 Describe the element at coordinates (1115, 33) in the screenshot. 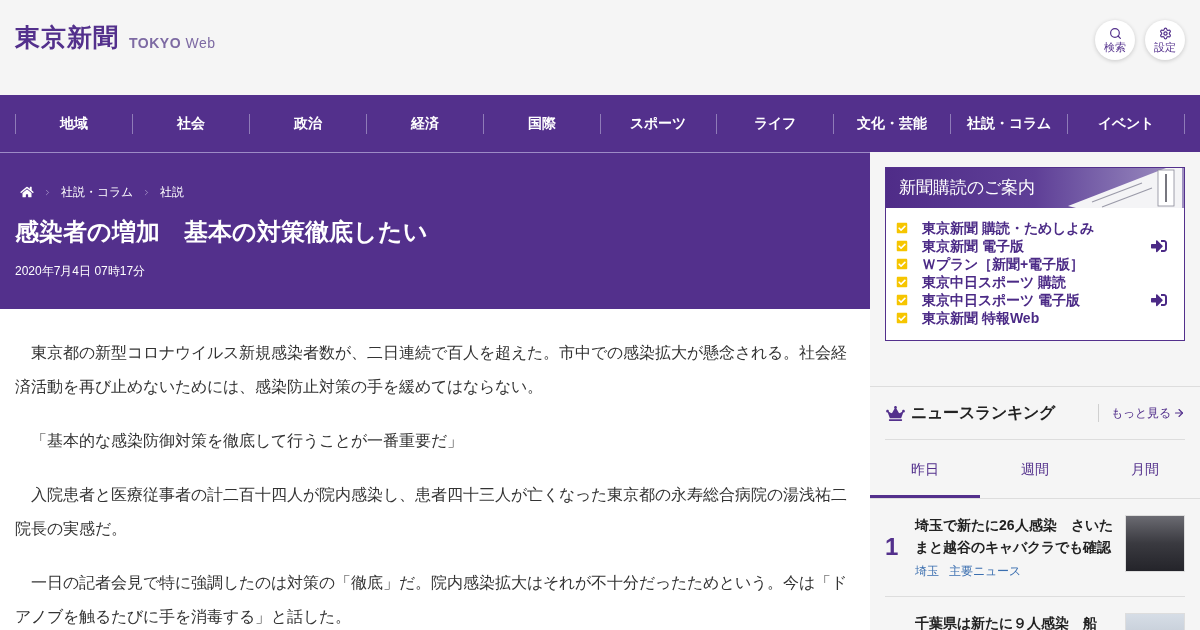

I see `search-icon` at that location.